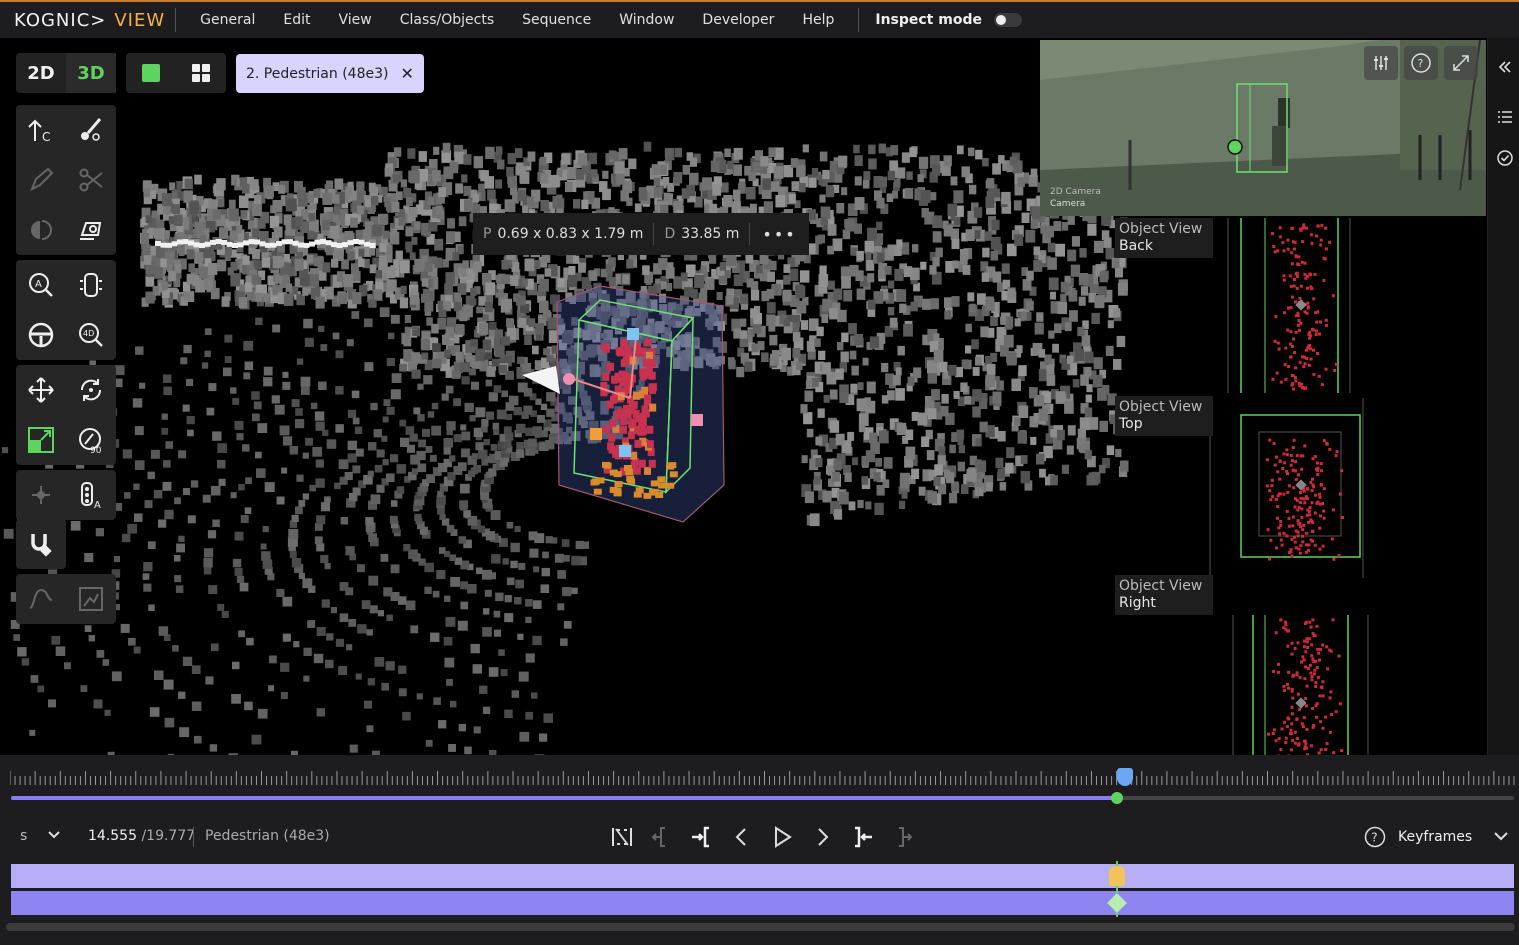 The height and width of the screenshot is (945, 1519). I want to click on jump-in-icon, so click(700, 837).